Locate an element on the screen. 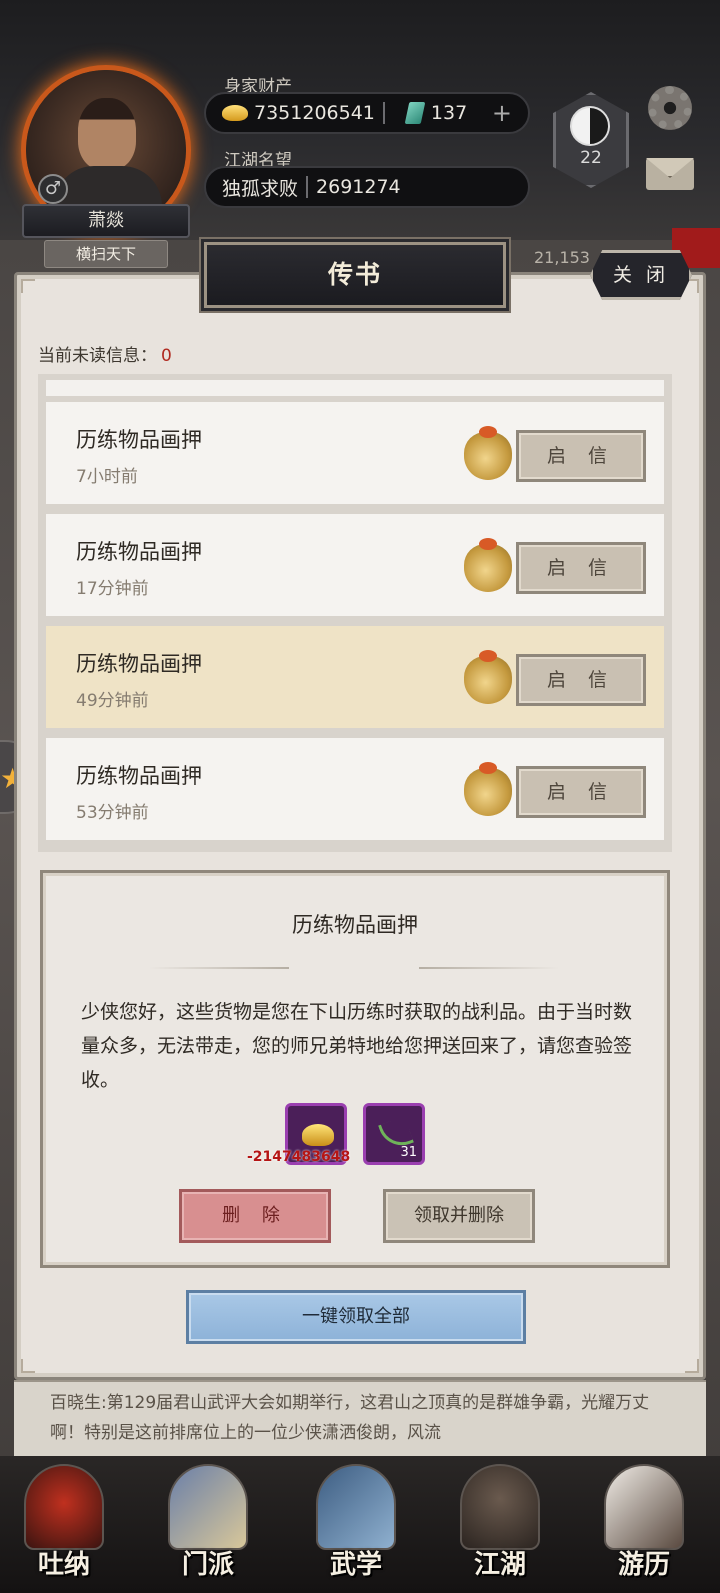  nav-item-travel: 游历 is located at coordinates (644, 1524).